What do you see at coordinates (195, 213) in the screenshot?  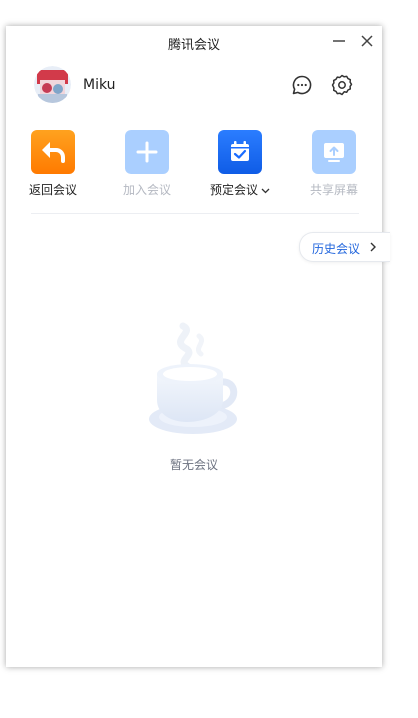 I see `divider` at bounding box center [195, 213].